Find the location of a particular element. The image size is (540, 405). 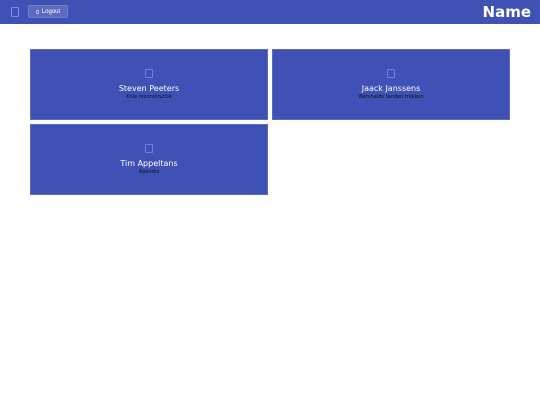

patient-card: Steven Peeters Knie reconstructie is located at coordinates (149, 84).